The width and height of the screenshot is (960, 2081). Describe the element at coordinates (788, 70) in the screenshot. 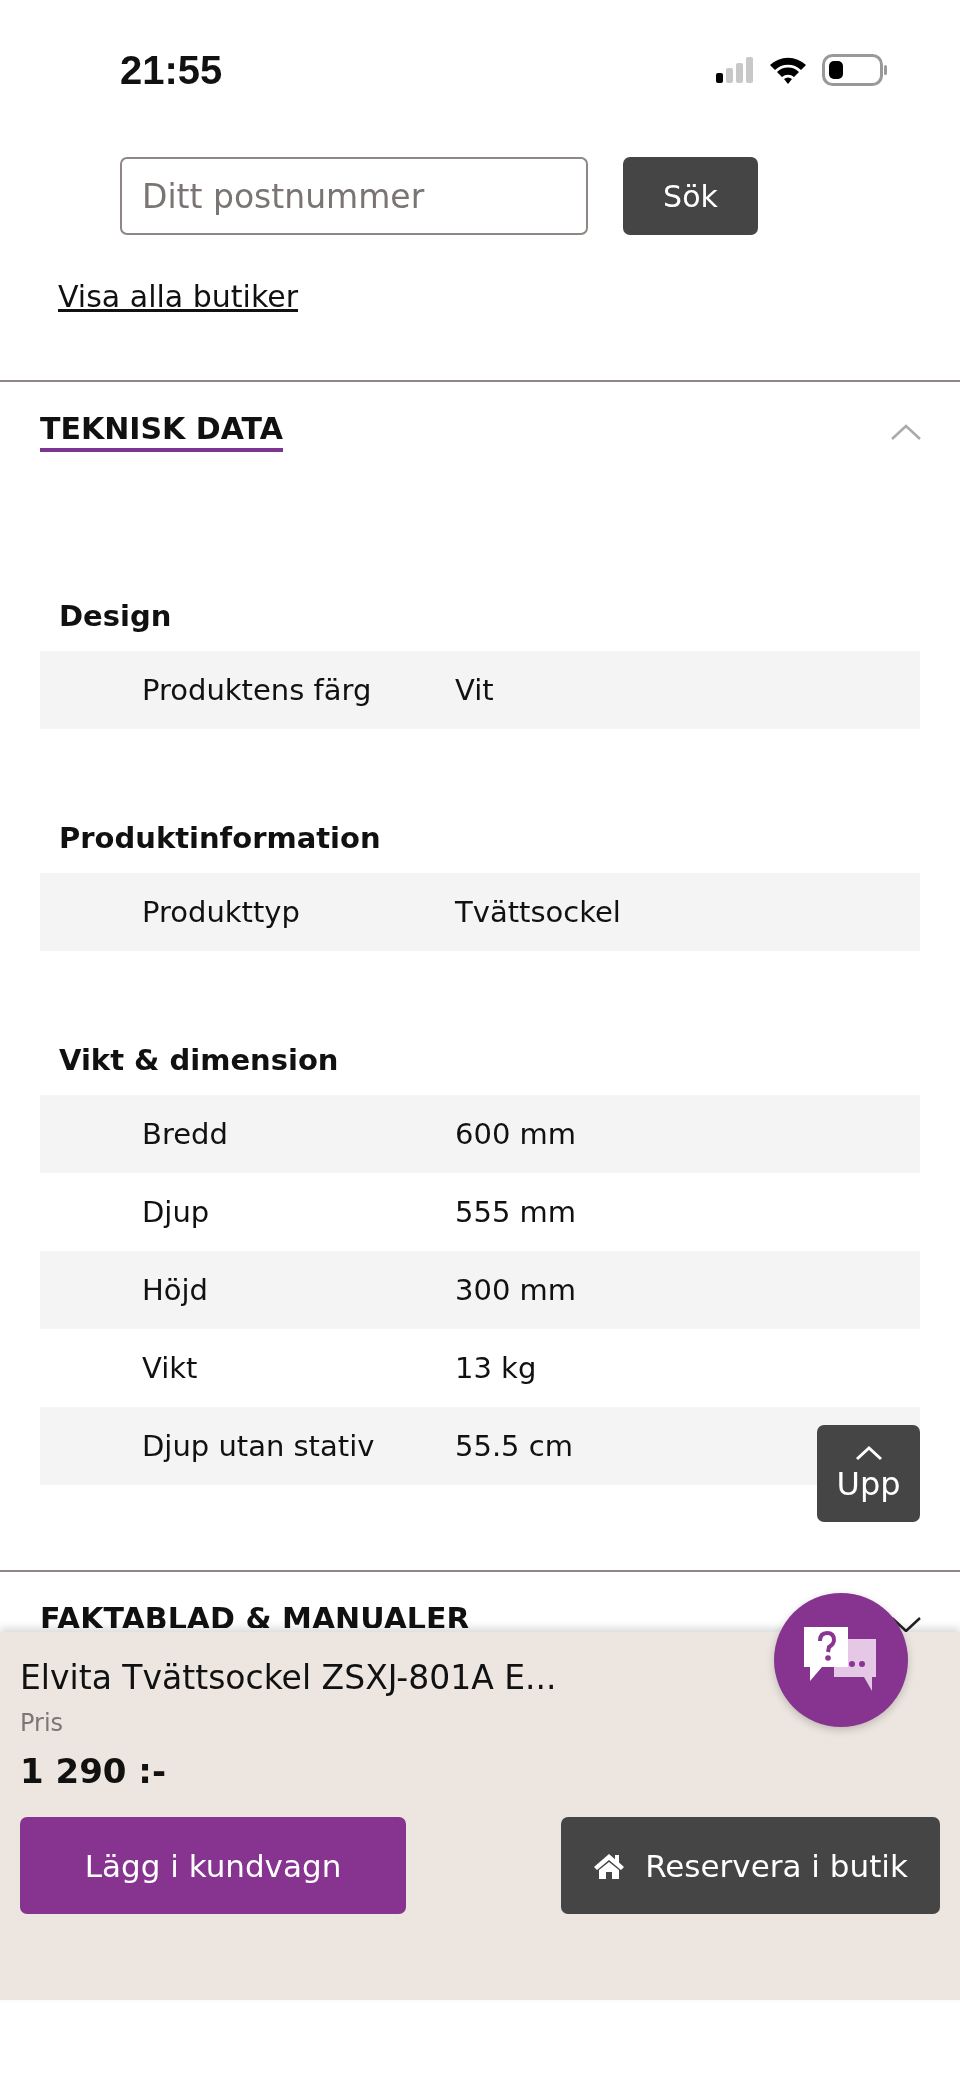

I see `wifi-icon` at that location.